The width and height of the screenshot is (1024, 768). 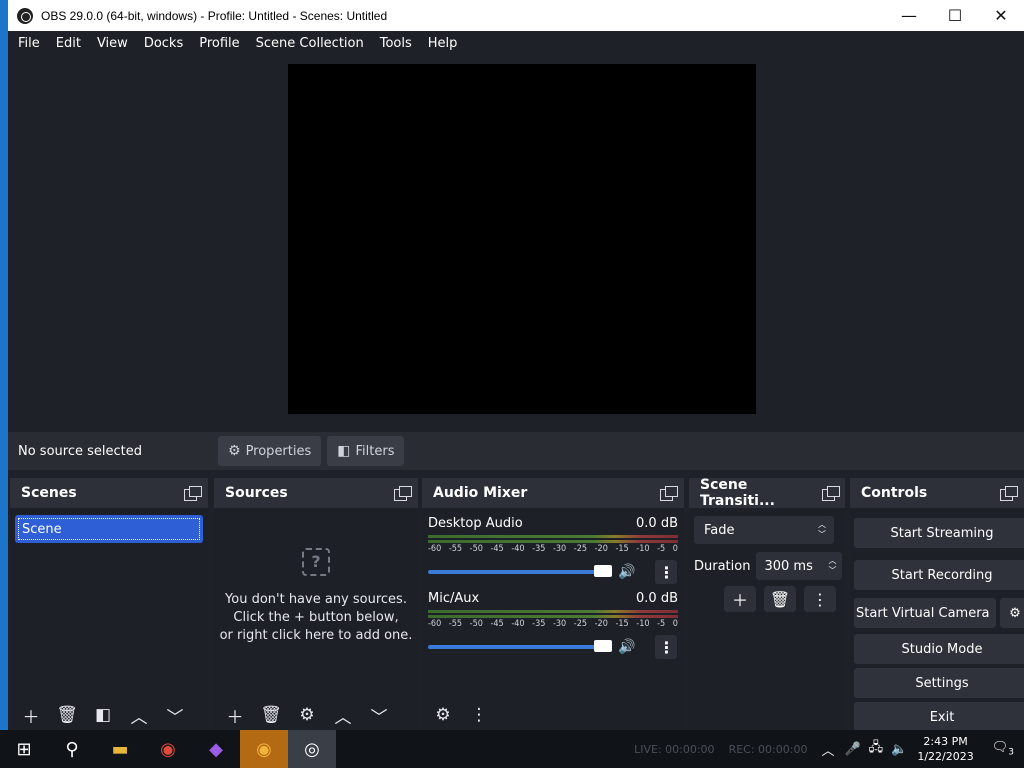 What do you see at coordinates (396, 43) in the screenshot?
I see `menu-tools: Tools` at bounding box center [396, 43].